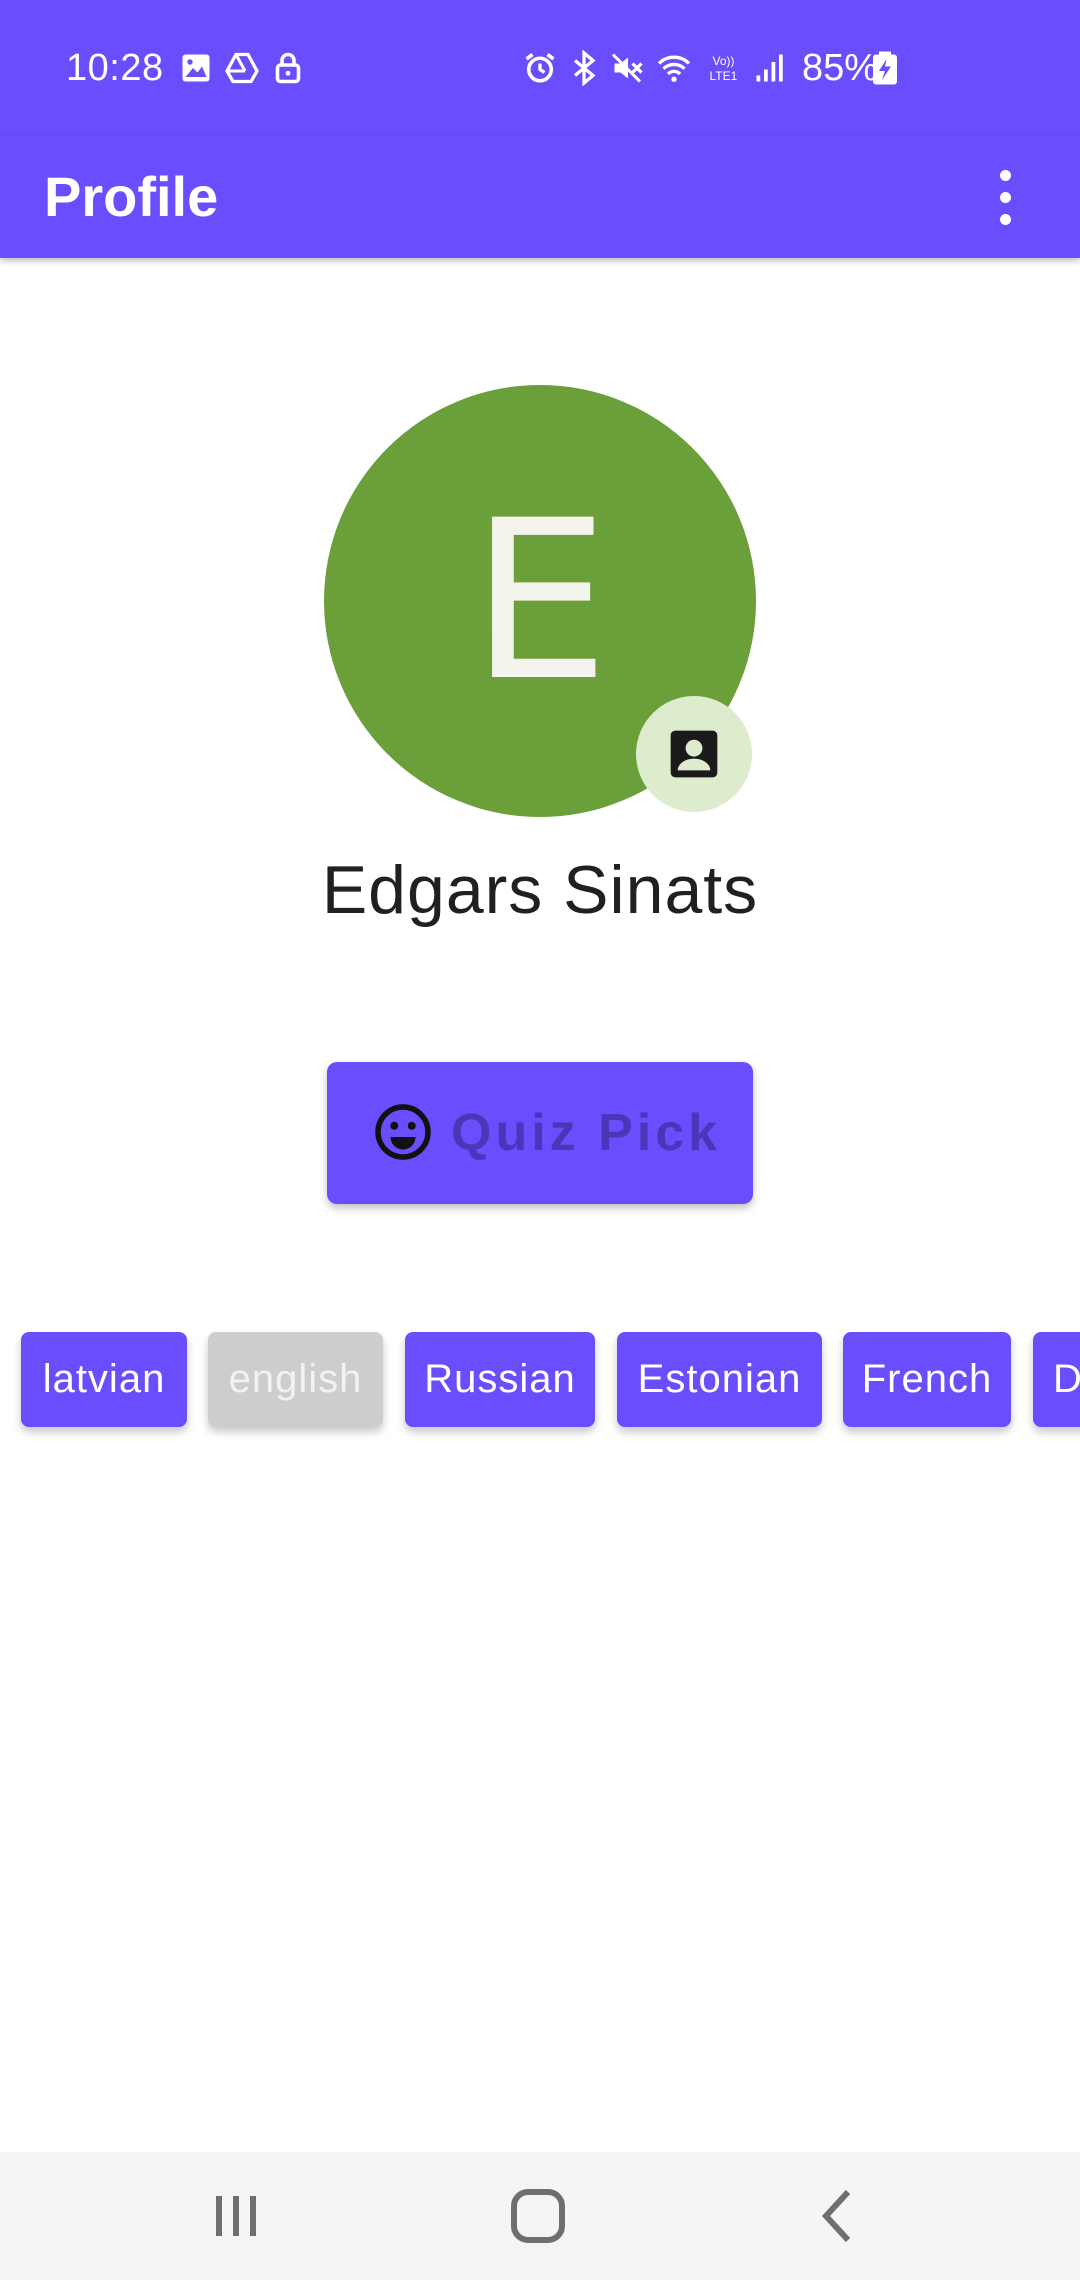  I want to click on change-photo-button, so click(694, 754).